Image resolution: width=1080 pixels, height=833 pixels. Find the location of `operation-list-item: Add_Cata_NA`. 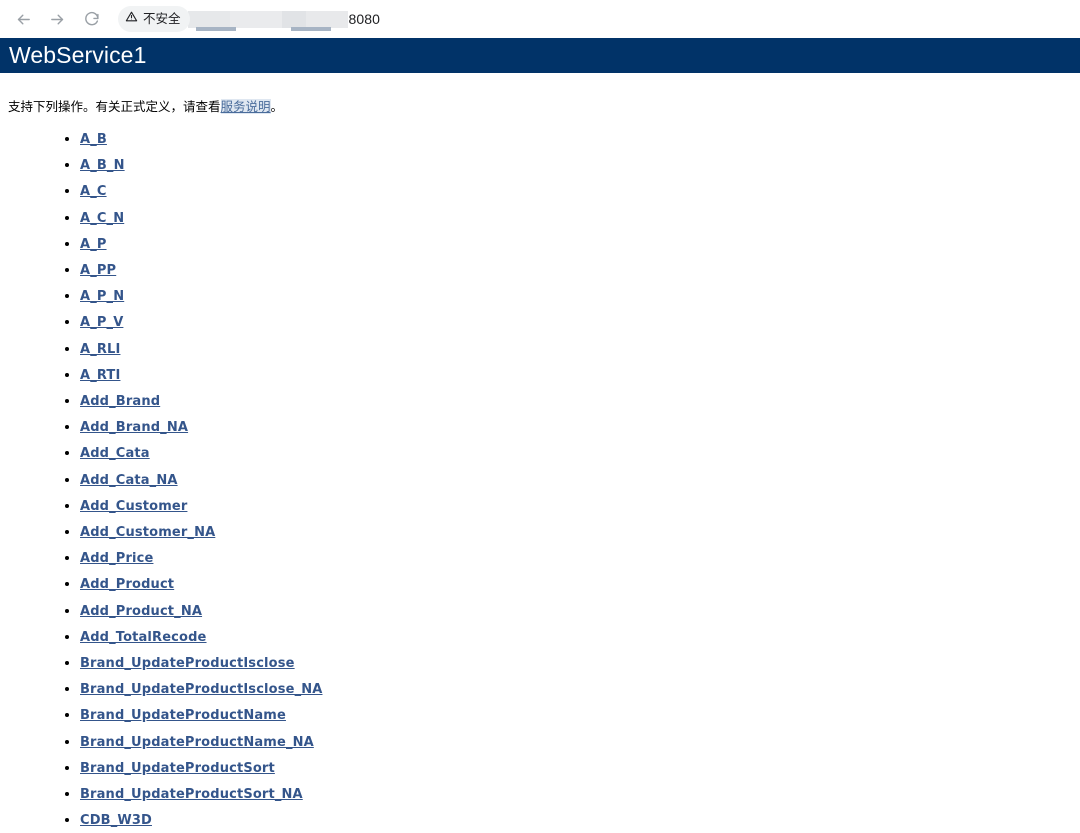

operation-list-item: Add_Cata_NA is located at coordinates (580, 480).